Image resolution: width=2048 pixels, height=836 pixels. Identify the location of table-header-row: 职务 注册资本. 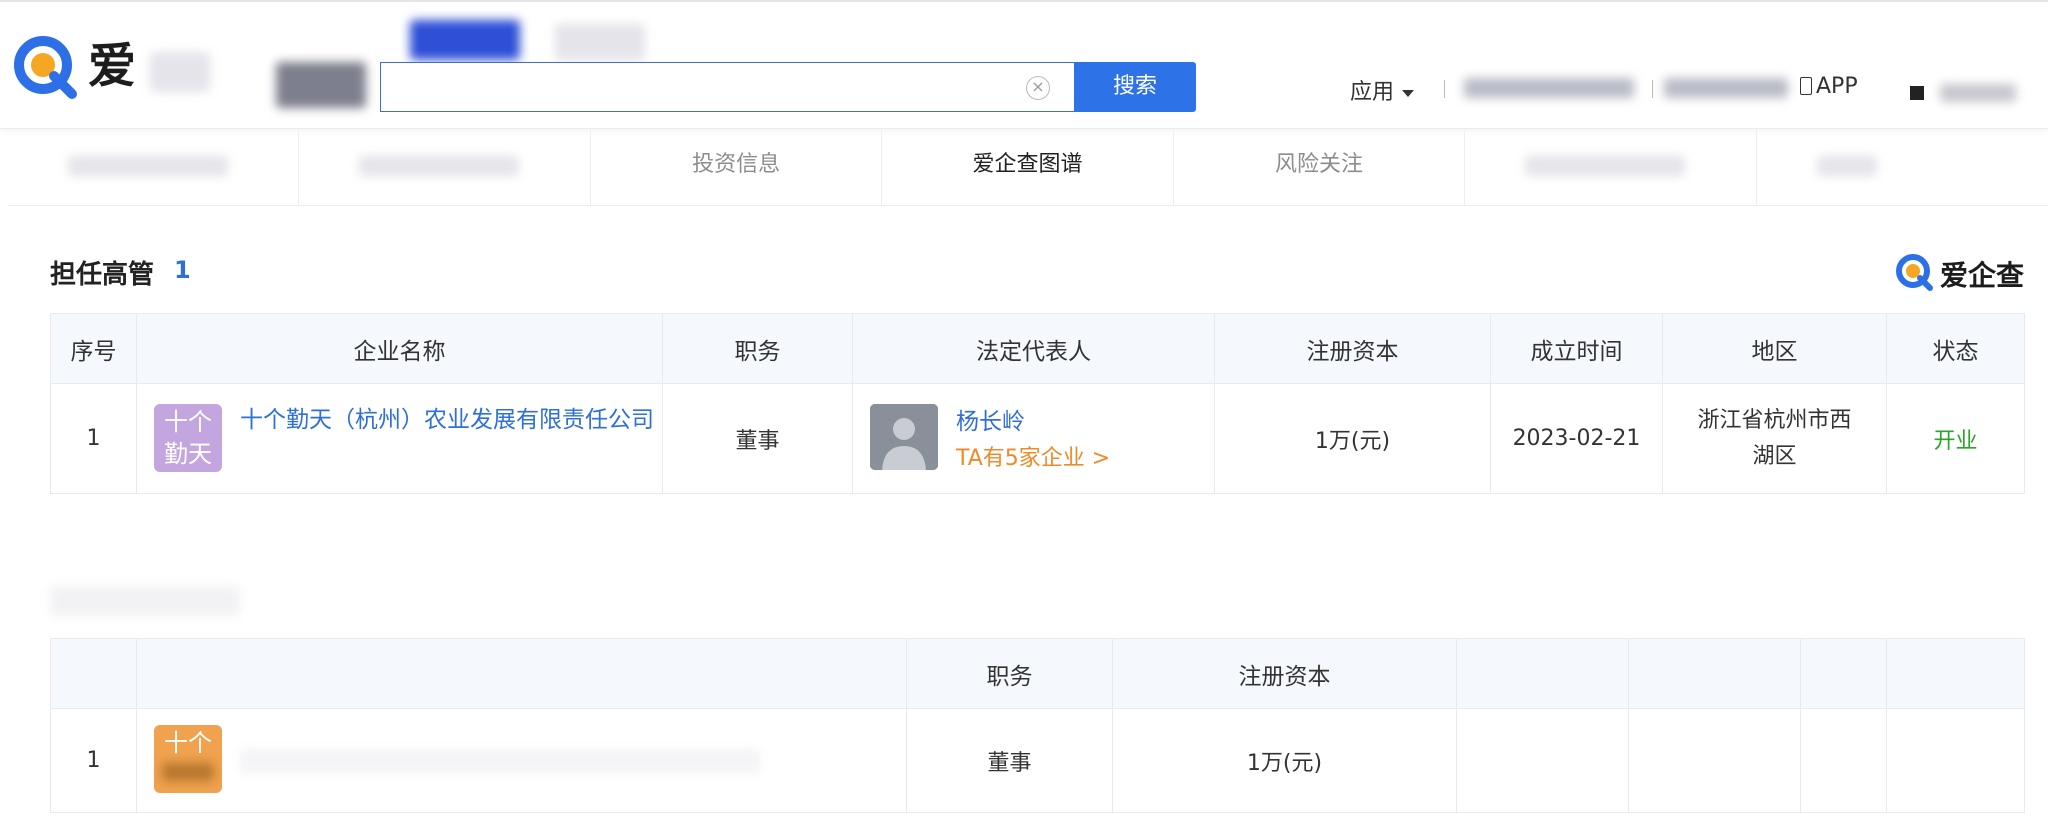
(1037, 673).